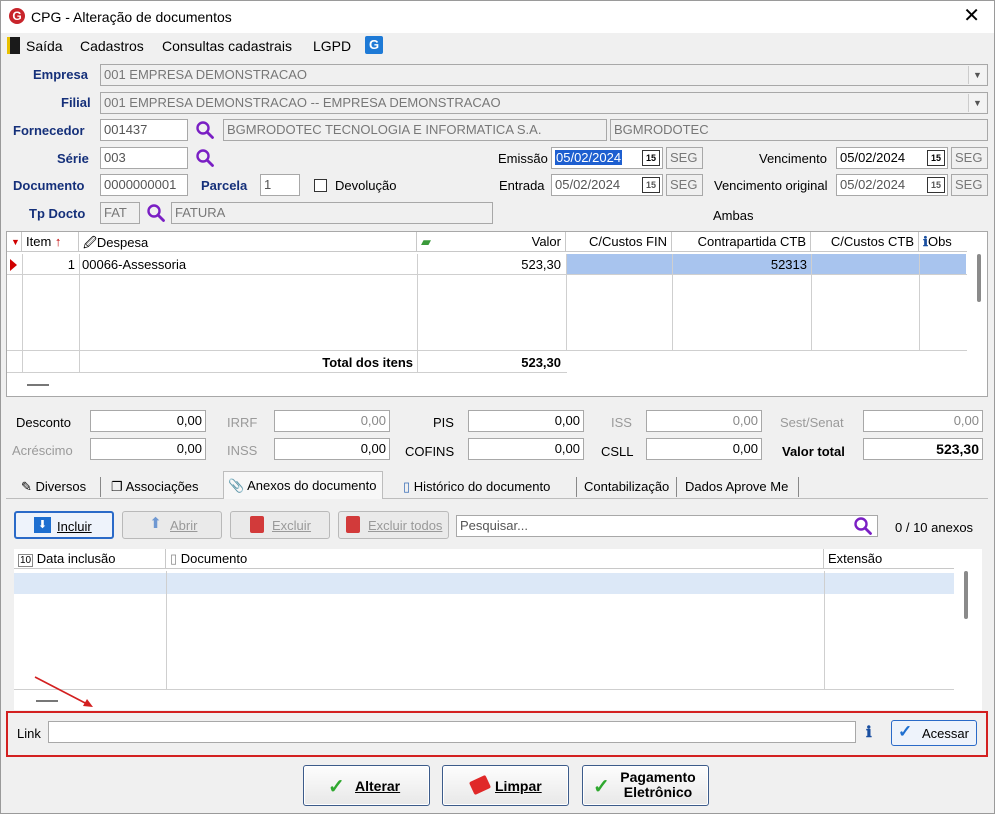  Describe the element at coordinates (408, 486) in the screenshot. I see `history-scroll-icon: ▯` at that location.